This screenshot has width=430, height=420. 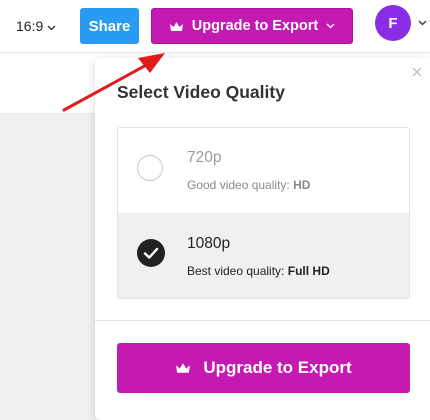 What do you see at coordinates (258, 271) in the screenshot?
I see `option-description: Best video quality: Full HD` at bounding box center [258, 271].